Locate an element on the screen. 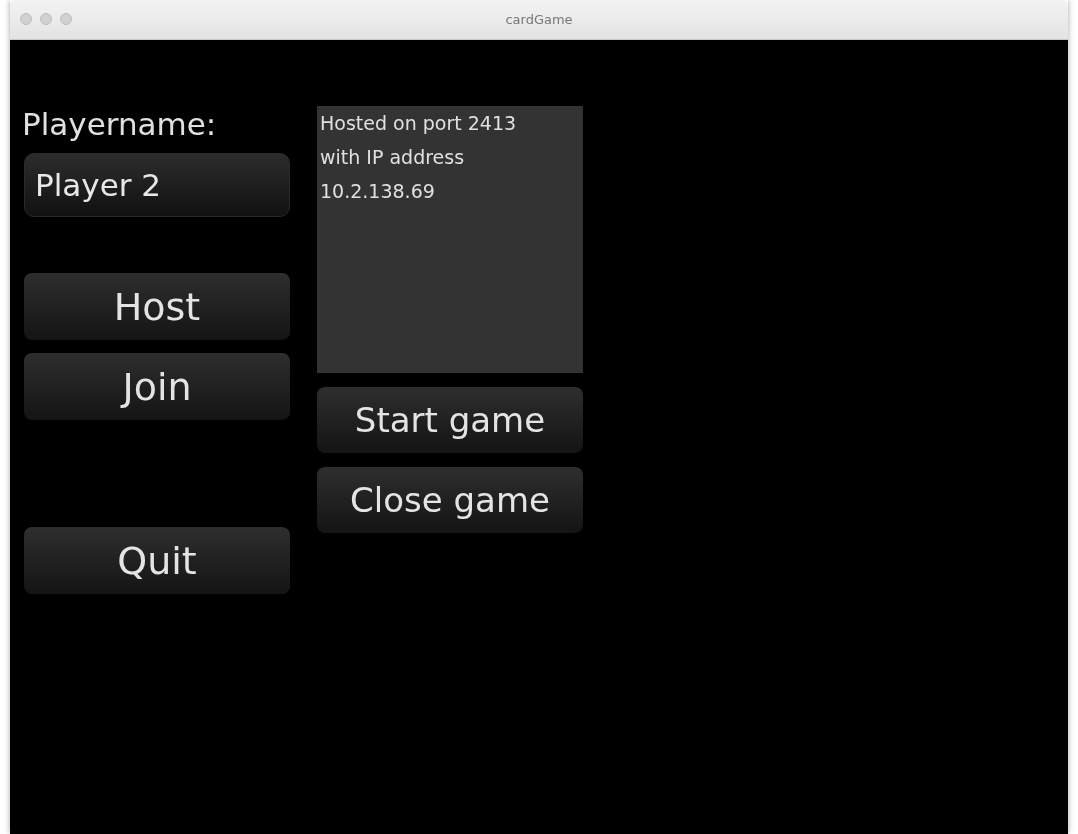 The height and width of the screenshot is (834, 1078). playername-label: Playername: is located at coordinates (119, 124).